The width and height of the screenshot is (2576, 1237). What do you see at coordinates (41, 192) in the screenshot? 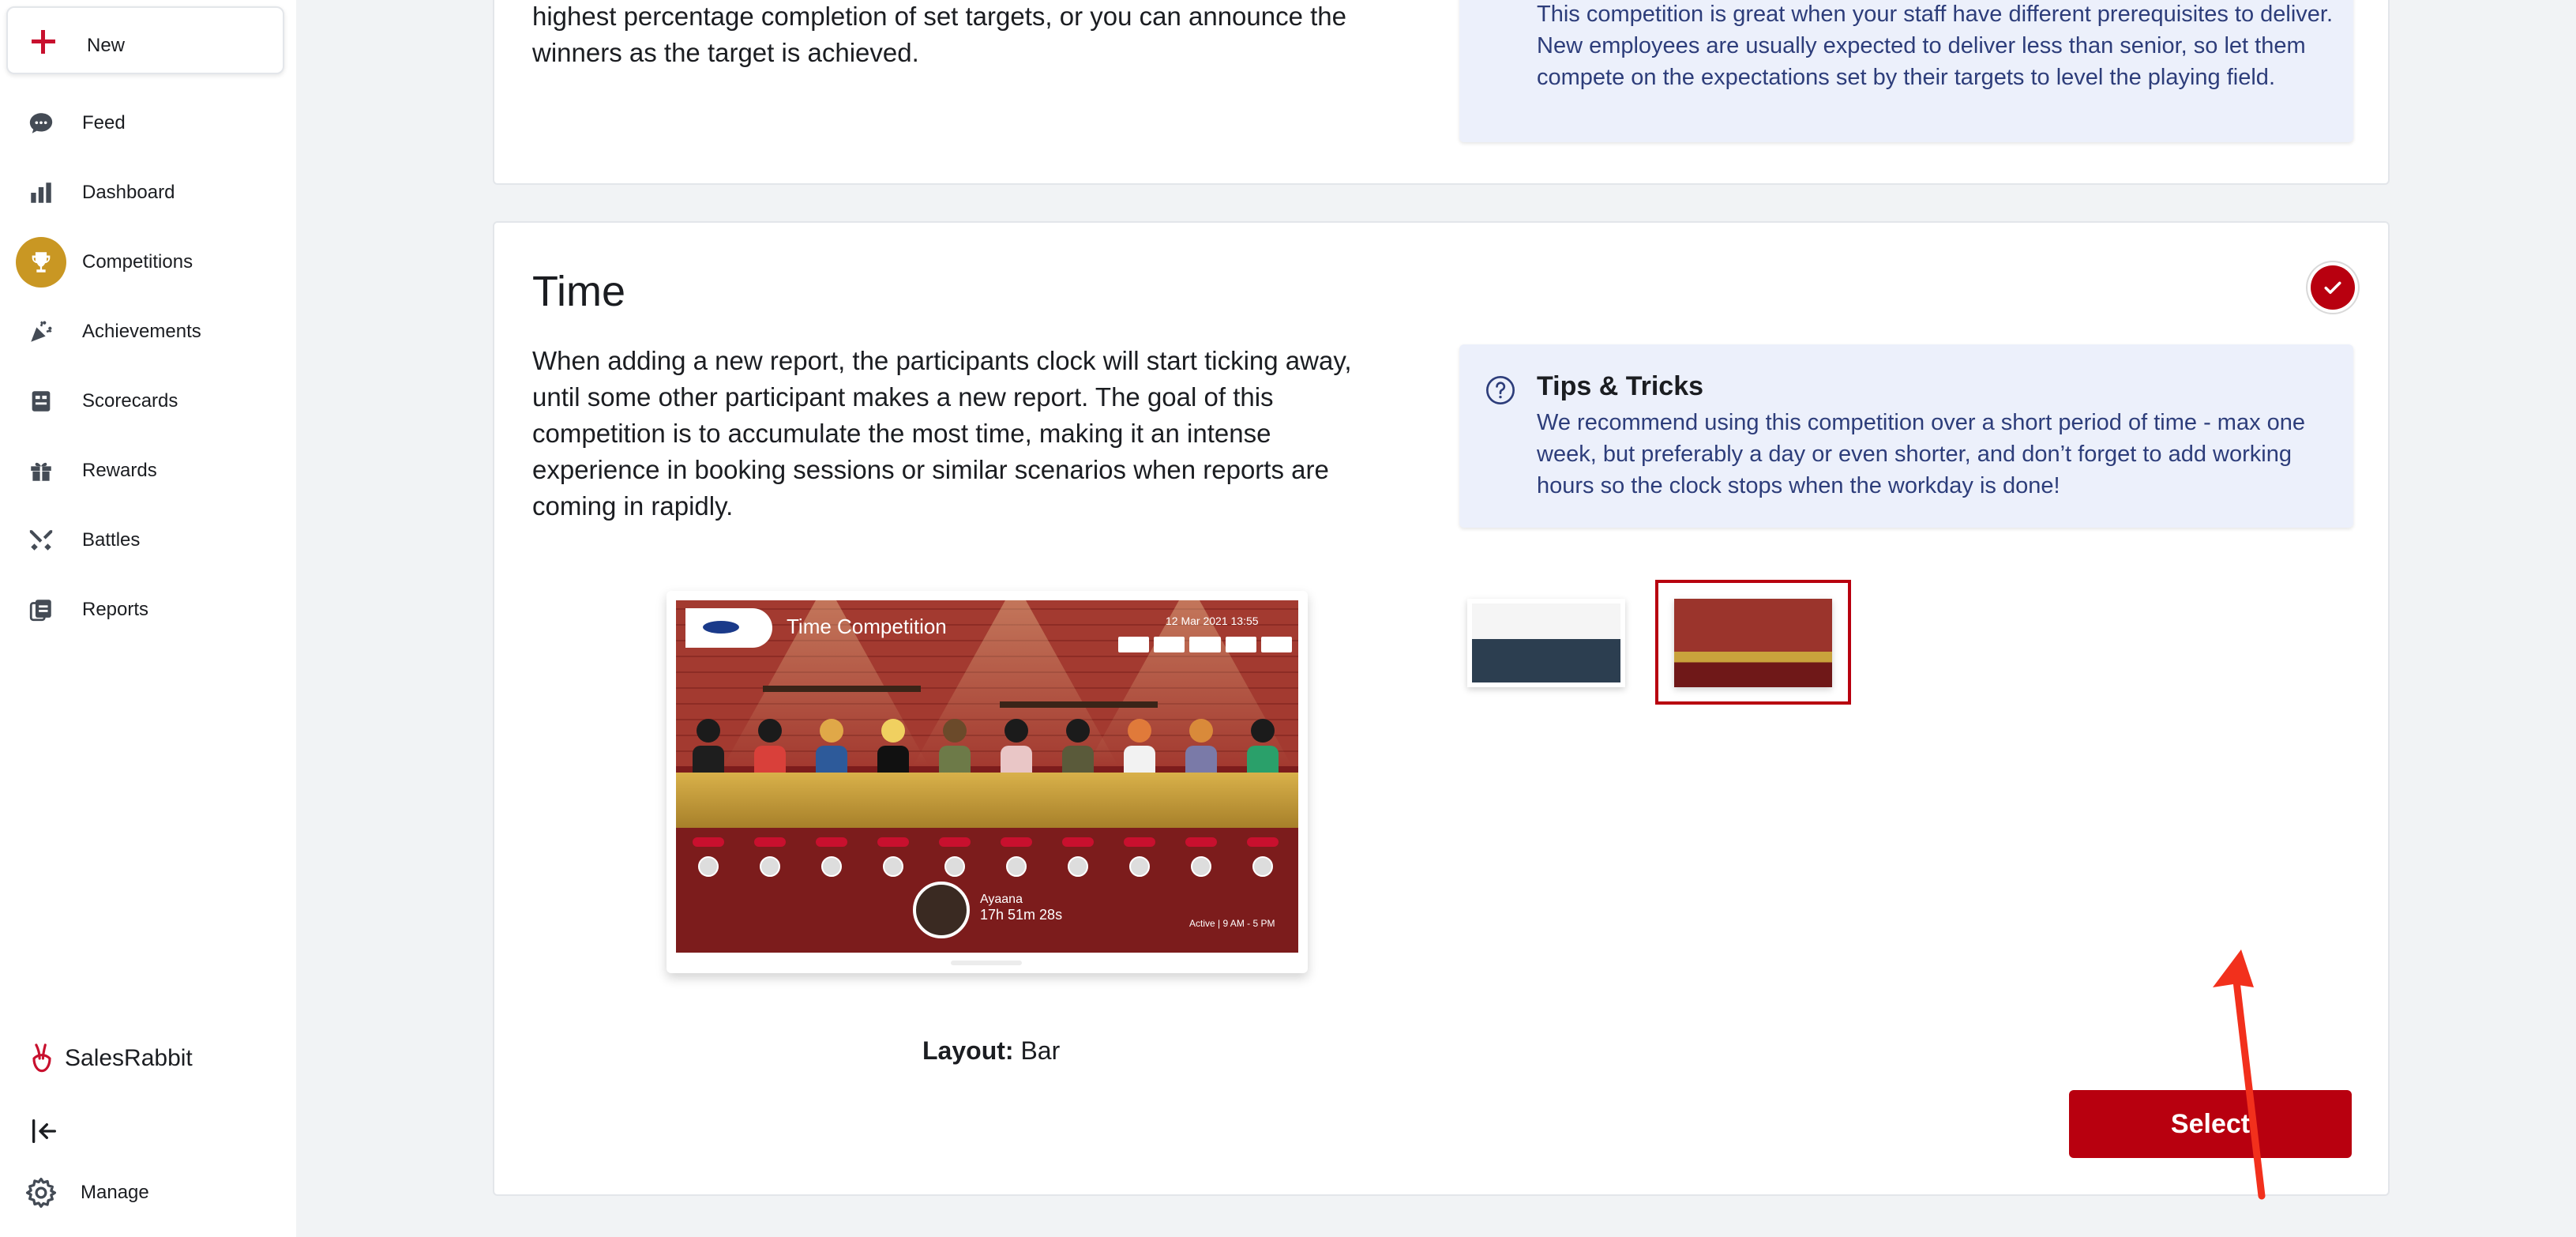
I see `bar-chart-icon` at bounding box center [41, 192].